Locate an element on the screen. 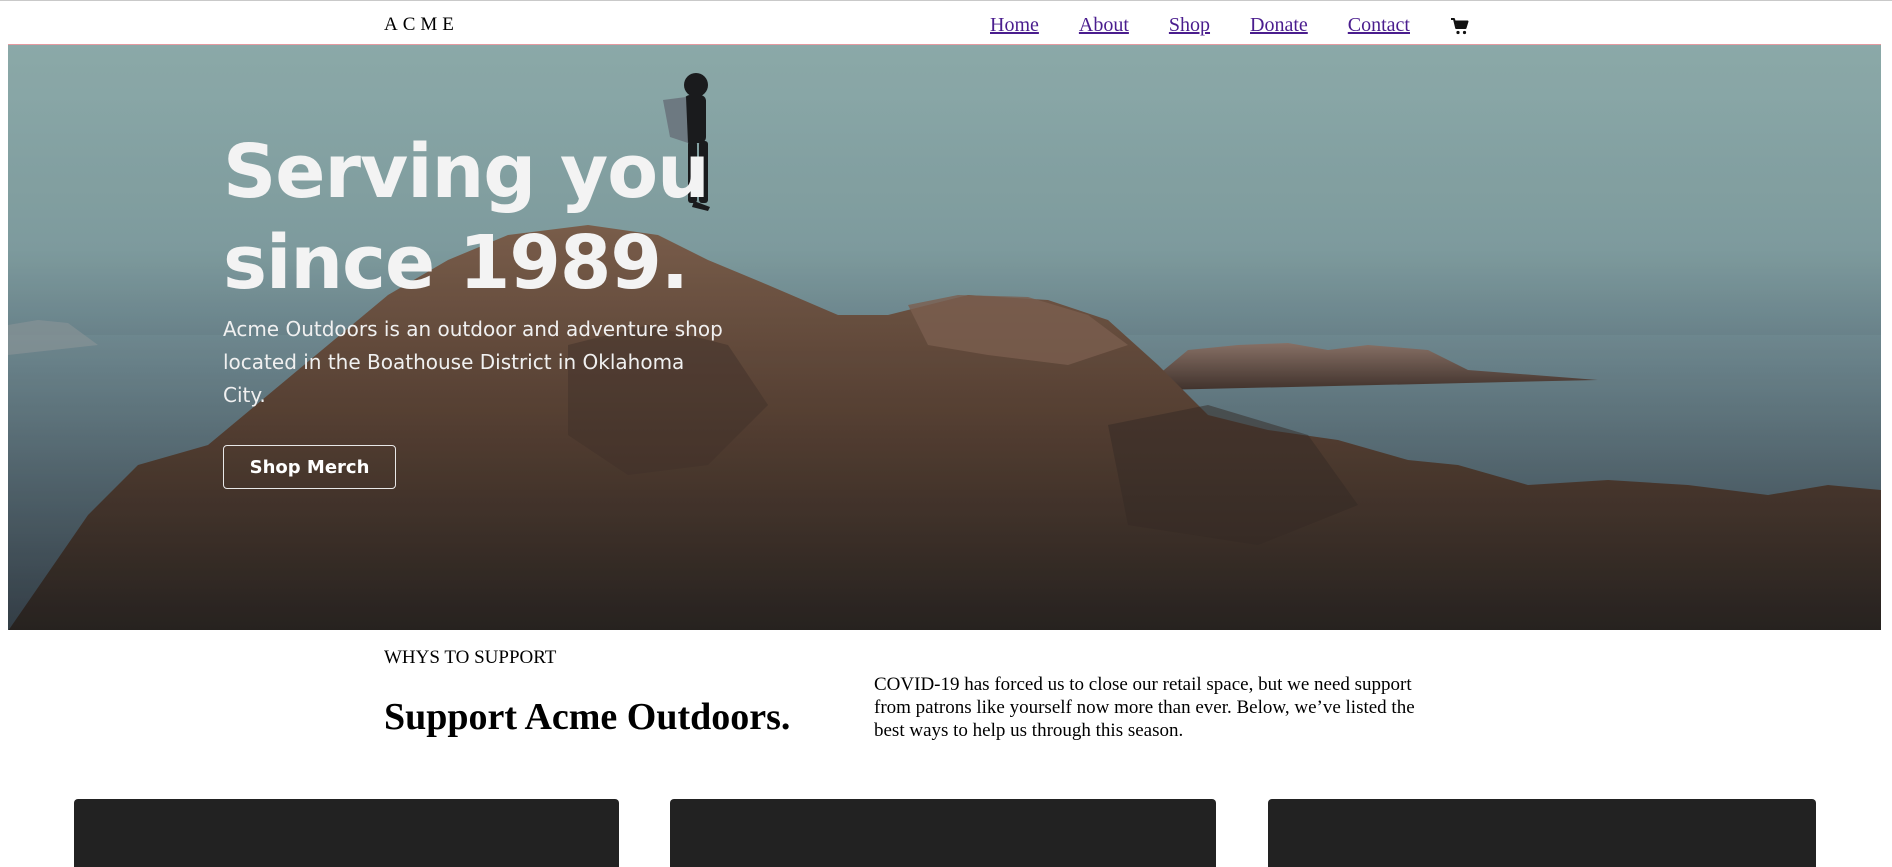 This screenshot has width=1892, height=867. hero-title: Serving you since 1989. is located at coordinates (466, 217).